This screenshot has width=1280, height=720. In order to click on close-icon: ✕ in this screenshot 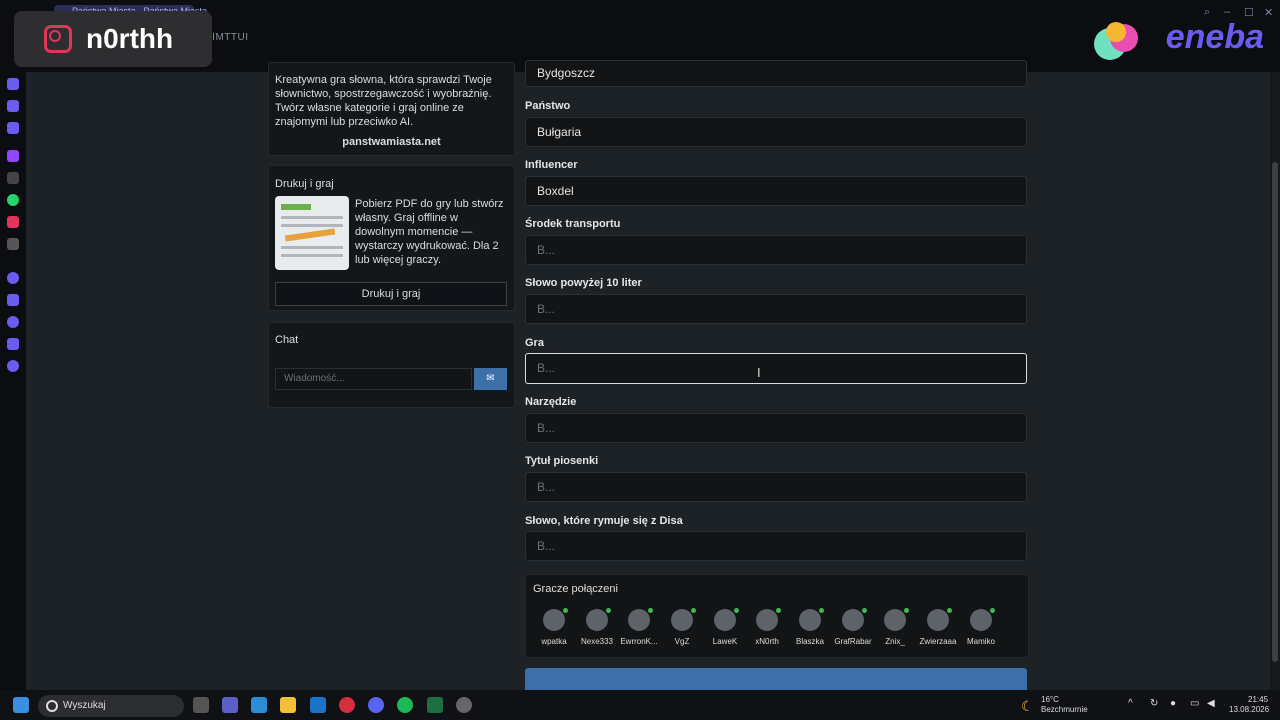, I will do `click(1270, 12)`.